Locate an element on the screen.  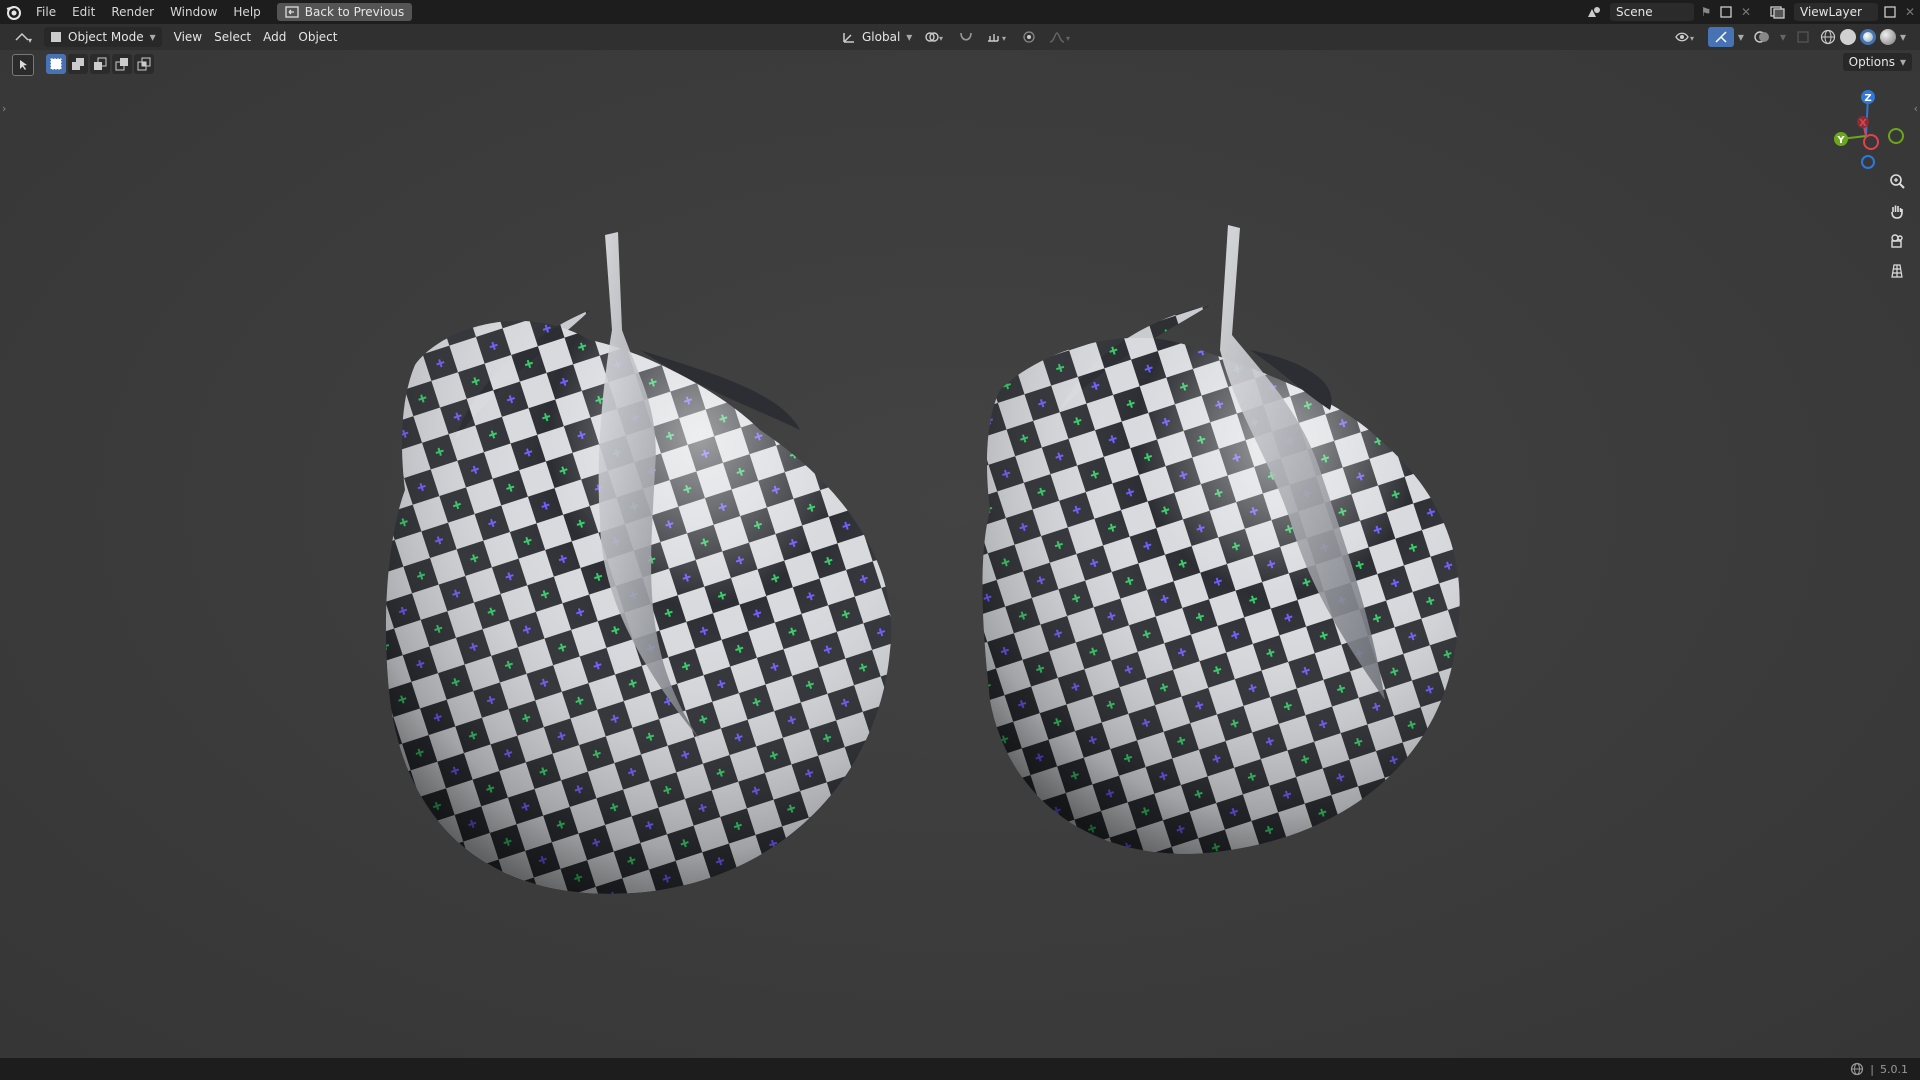
new-view-layer-icon is located at coordinates (1890, 12).